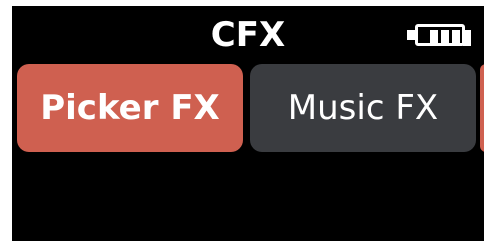 The image size is (486, 246). What do you see at coordinates (482, 108) in the screenshot?
I see `tab-next-partial` at bounding box center [482, 108].